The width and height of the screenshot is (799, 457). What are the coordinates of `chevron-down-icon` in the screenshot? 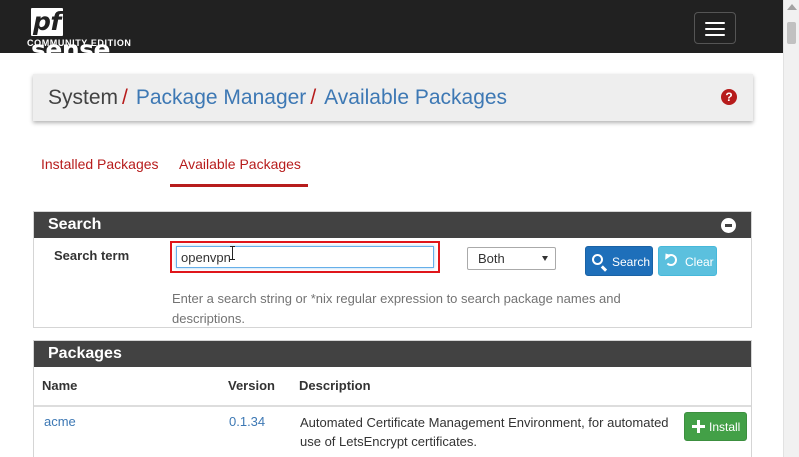 It's located at (545, 258).